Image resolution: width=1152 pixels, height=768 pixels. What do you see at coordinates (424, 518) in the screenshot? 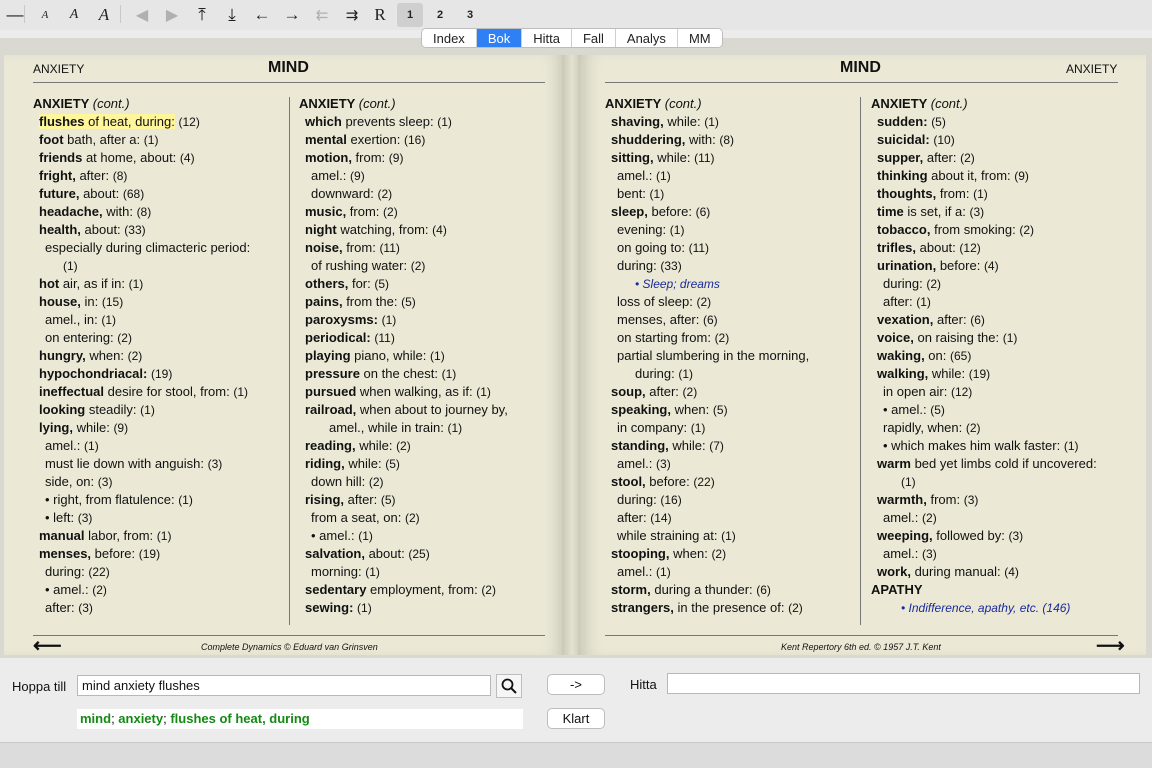
I see `rubric-item: from a seat, on: (2)` at bounding box center [424, 518].